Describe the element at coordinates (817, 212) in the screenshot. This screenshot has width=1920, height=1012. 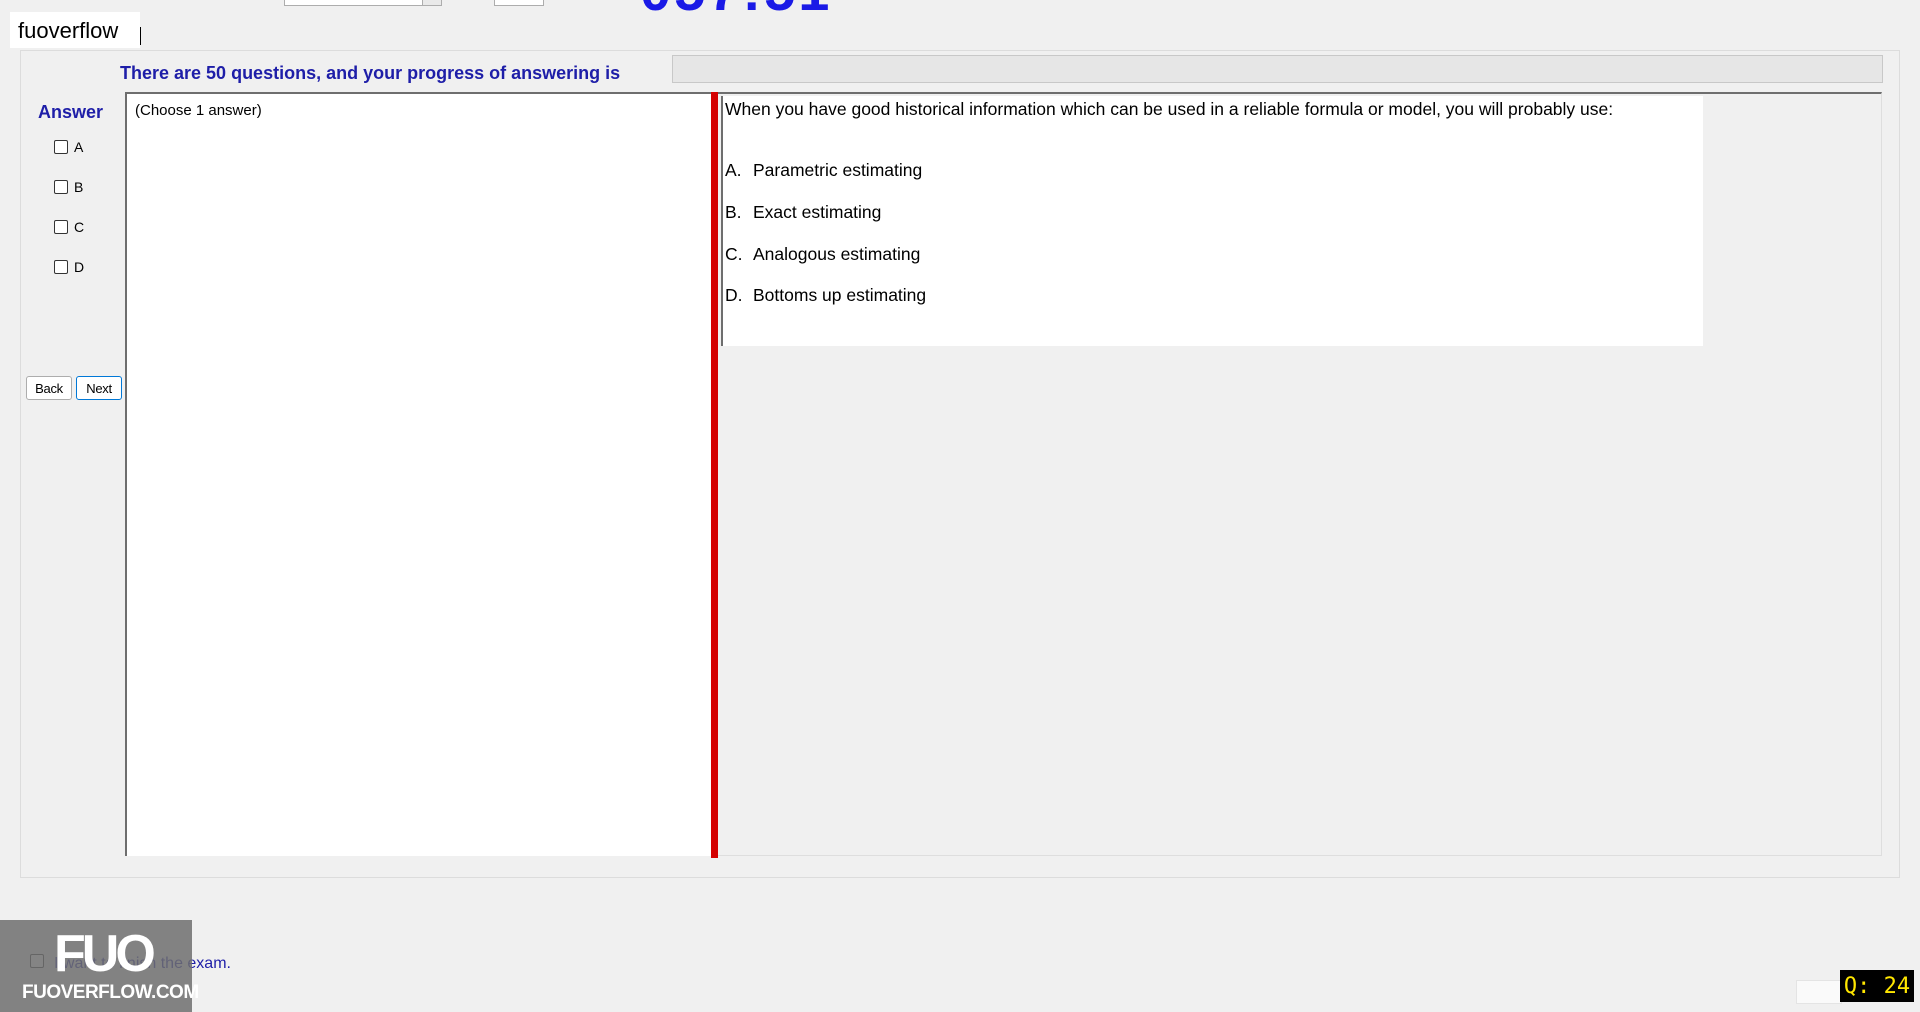
I see `choice-text: Exact estimating` at that location.